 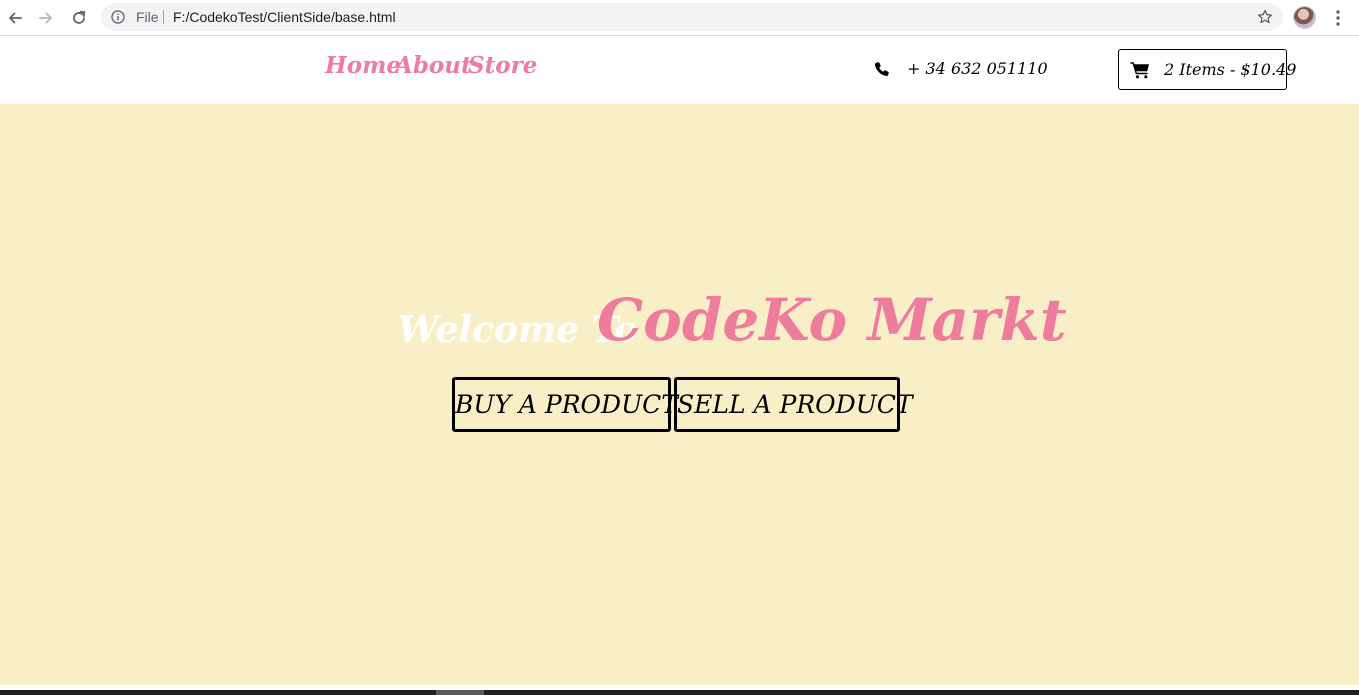 I want to click on scrollbar-thumb, so click(x=460, y=692).